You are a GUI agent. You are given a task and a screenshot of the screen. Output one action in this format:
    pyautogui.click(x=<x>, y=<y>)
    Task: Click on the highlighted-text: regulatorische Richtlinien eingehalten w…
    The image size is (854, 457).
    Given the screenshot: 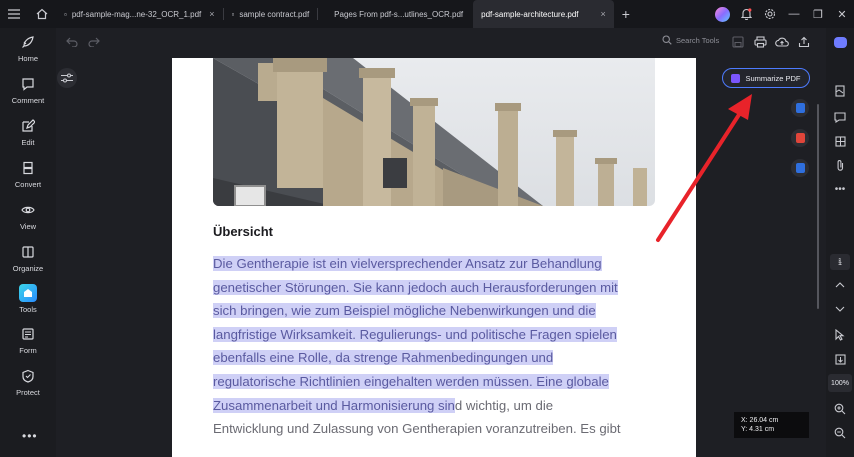 What is the action you would take?
    pyautogui.click(x=411, y=381)
    